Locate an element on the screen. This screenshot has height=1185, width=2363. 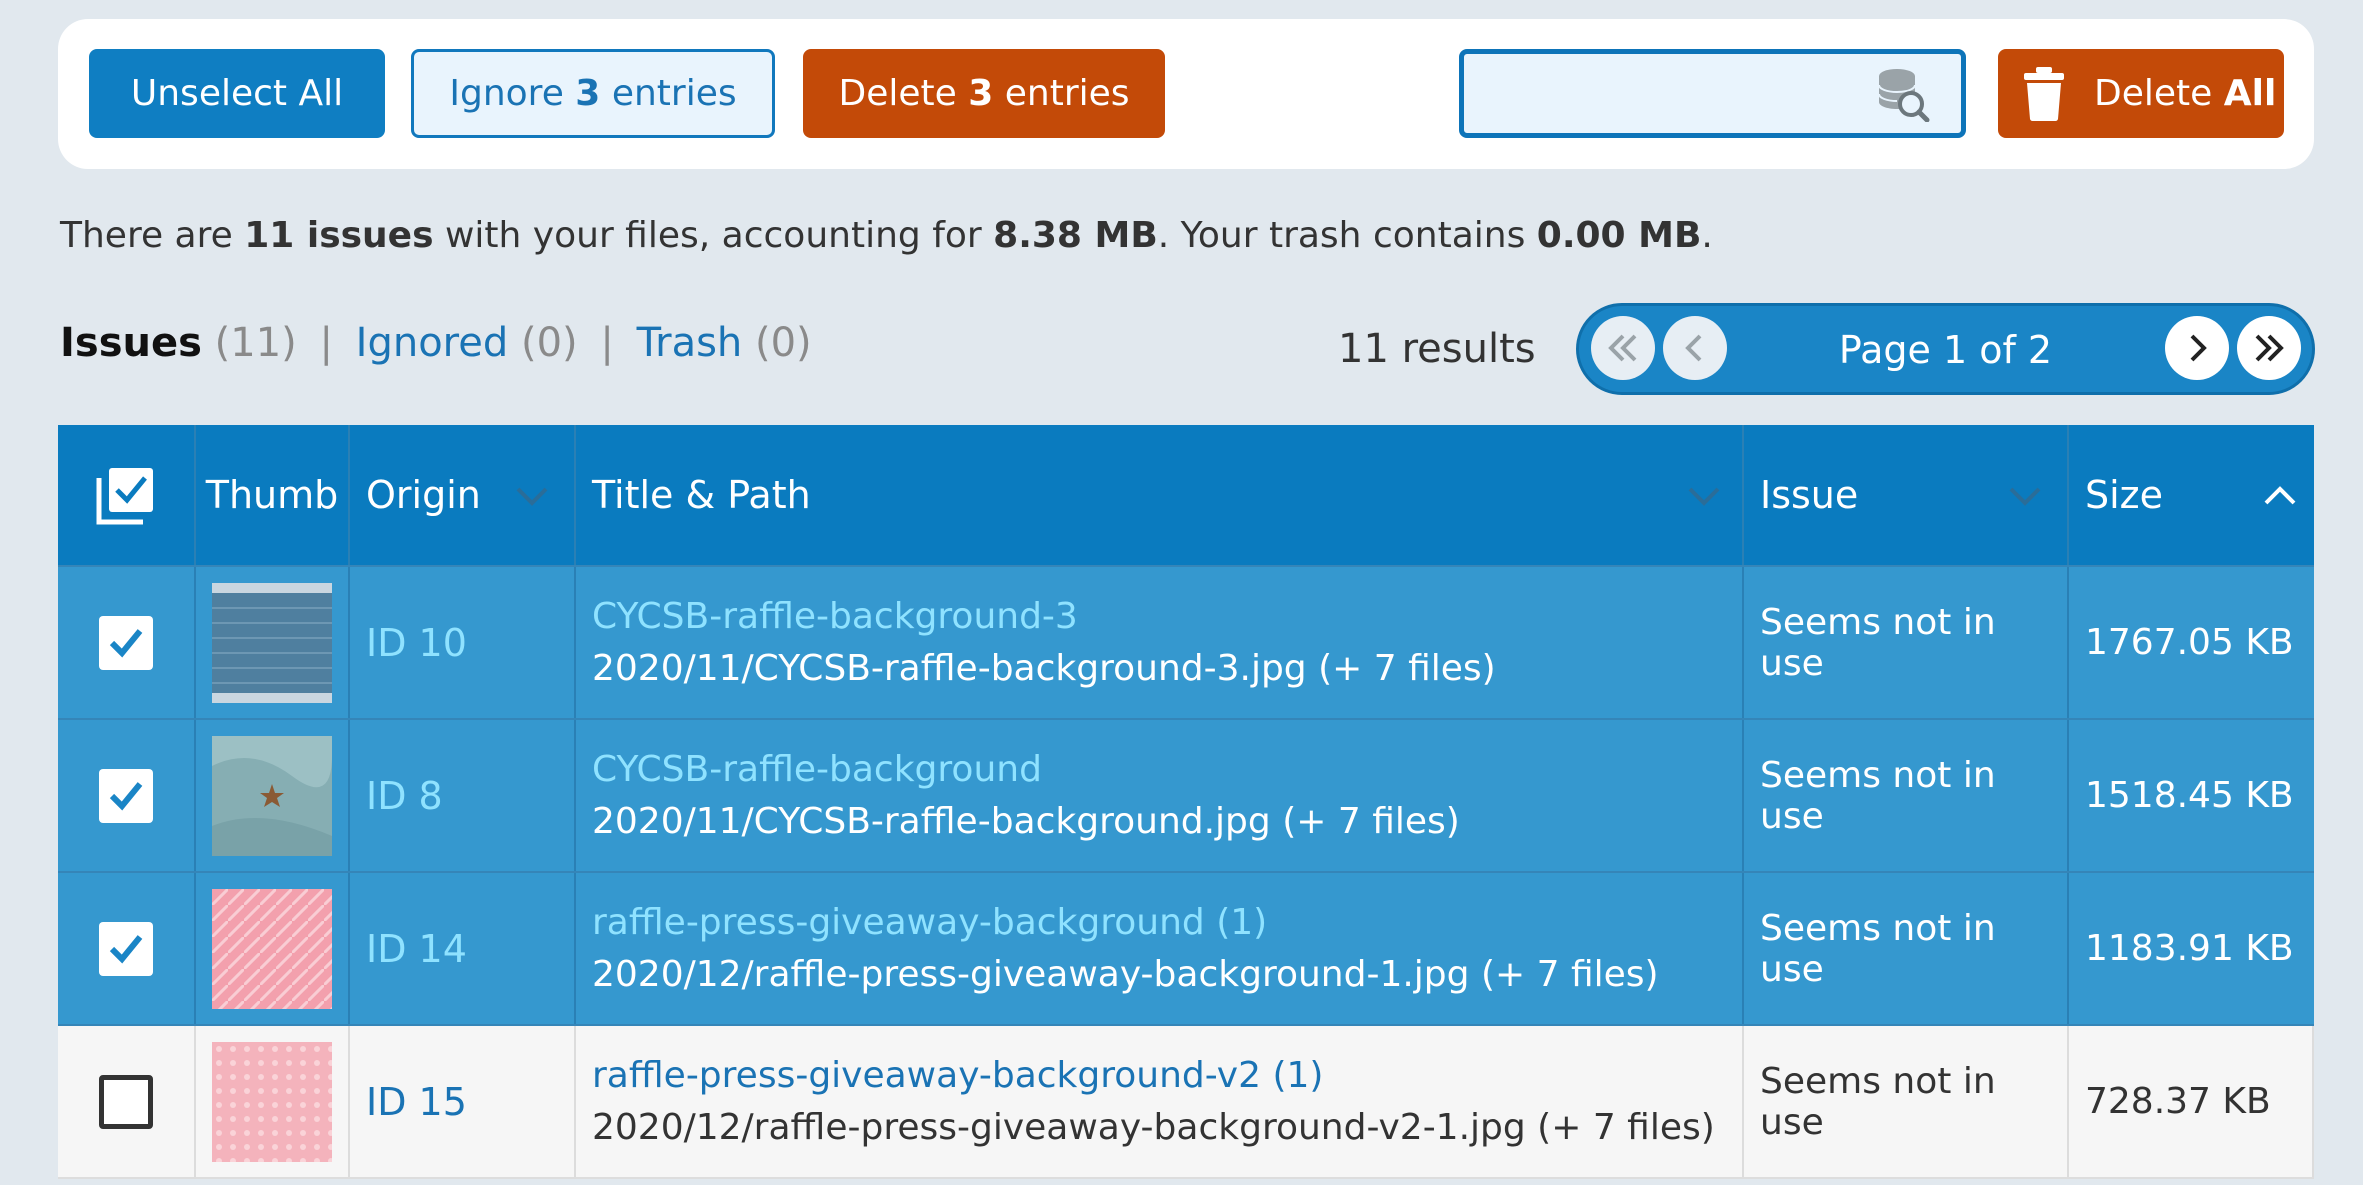
size-cell: 1183.91 KB is located at coordinates (2191, 948).